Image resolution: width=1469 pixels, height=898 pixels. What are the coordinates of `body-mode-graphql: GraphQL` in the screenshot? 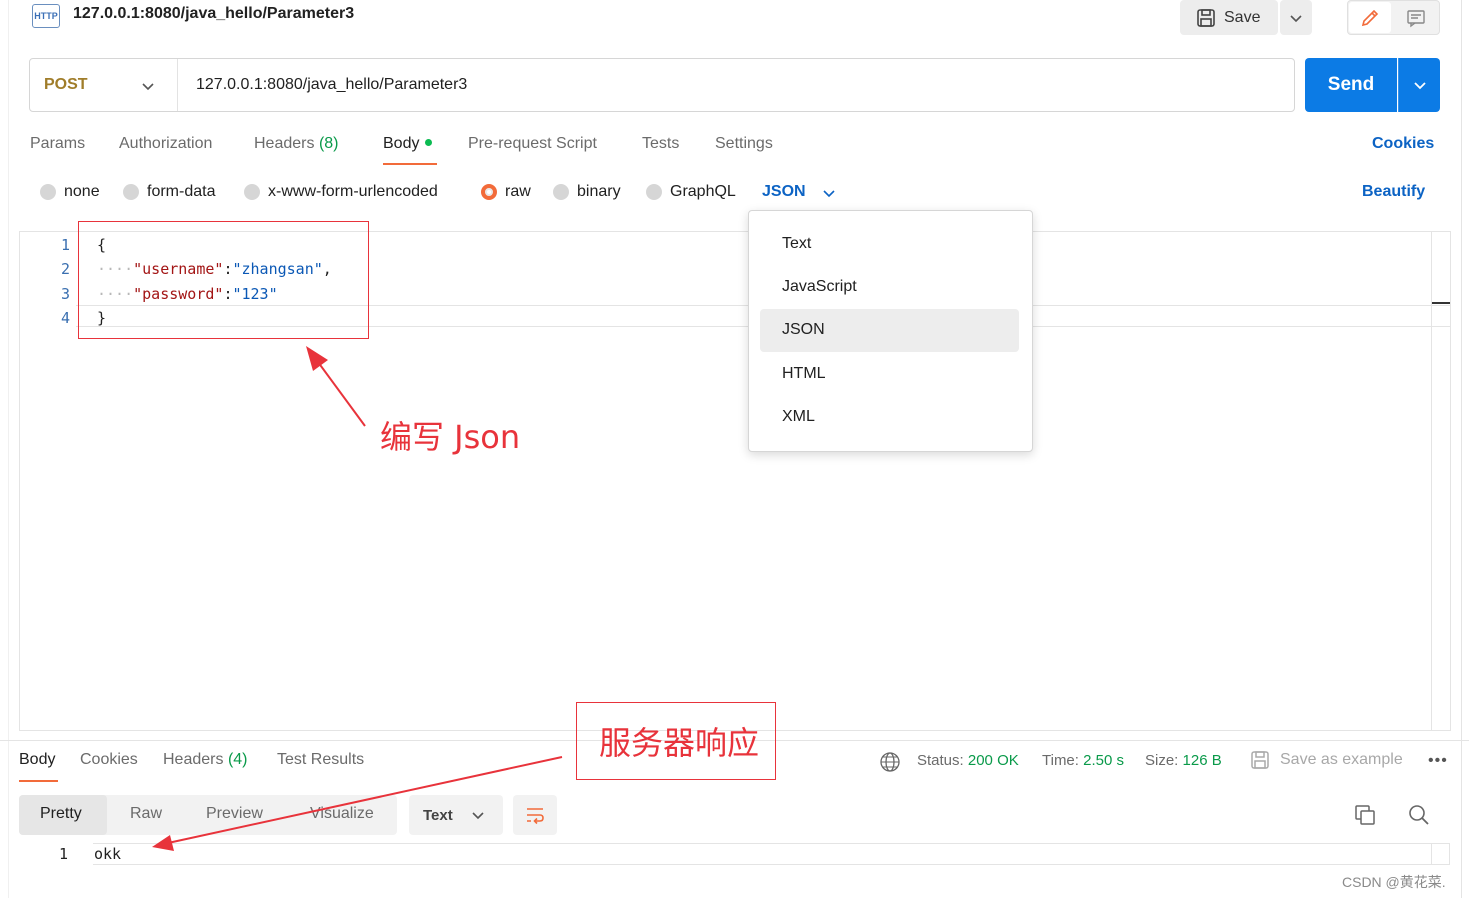 It's located at (691, 192).